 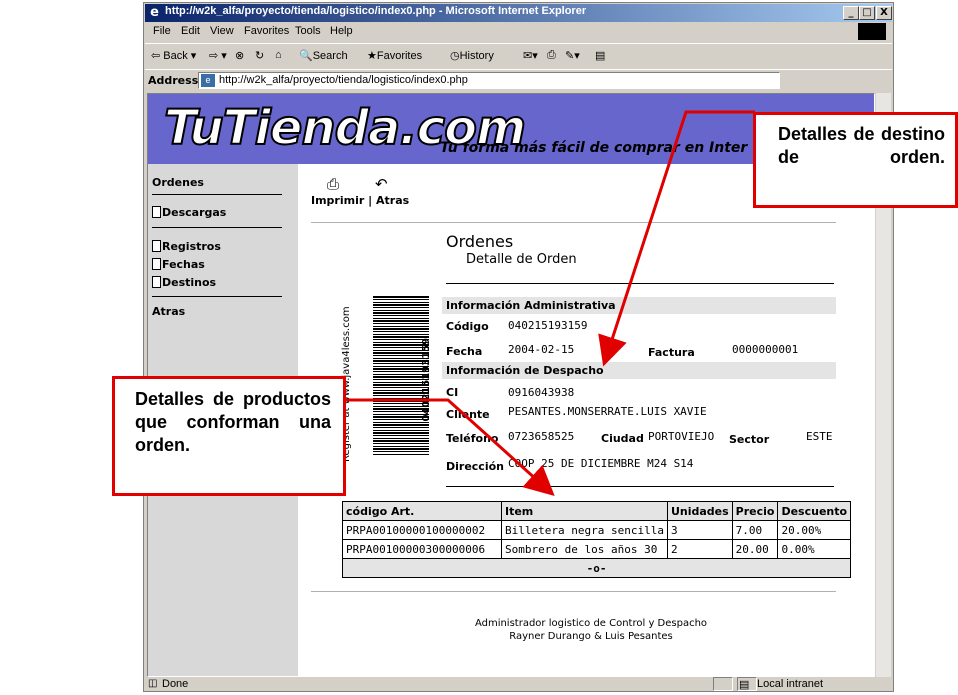 I want to click on callout-destino: Detalles de destino de orden., so click(x=855, y=160).